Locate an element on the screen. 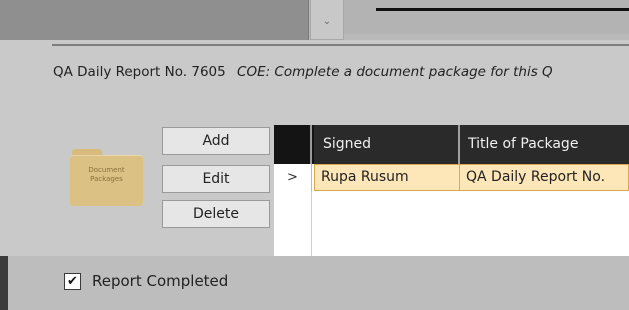 This screenshot has width=629, height=310. report-completed-label: Report Completed is located at coordinates (160, 281).